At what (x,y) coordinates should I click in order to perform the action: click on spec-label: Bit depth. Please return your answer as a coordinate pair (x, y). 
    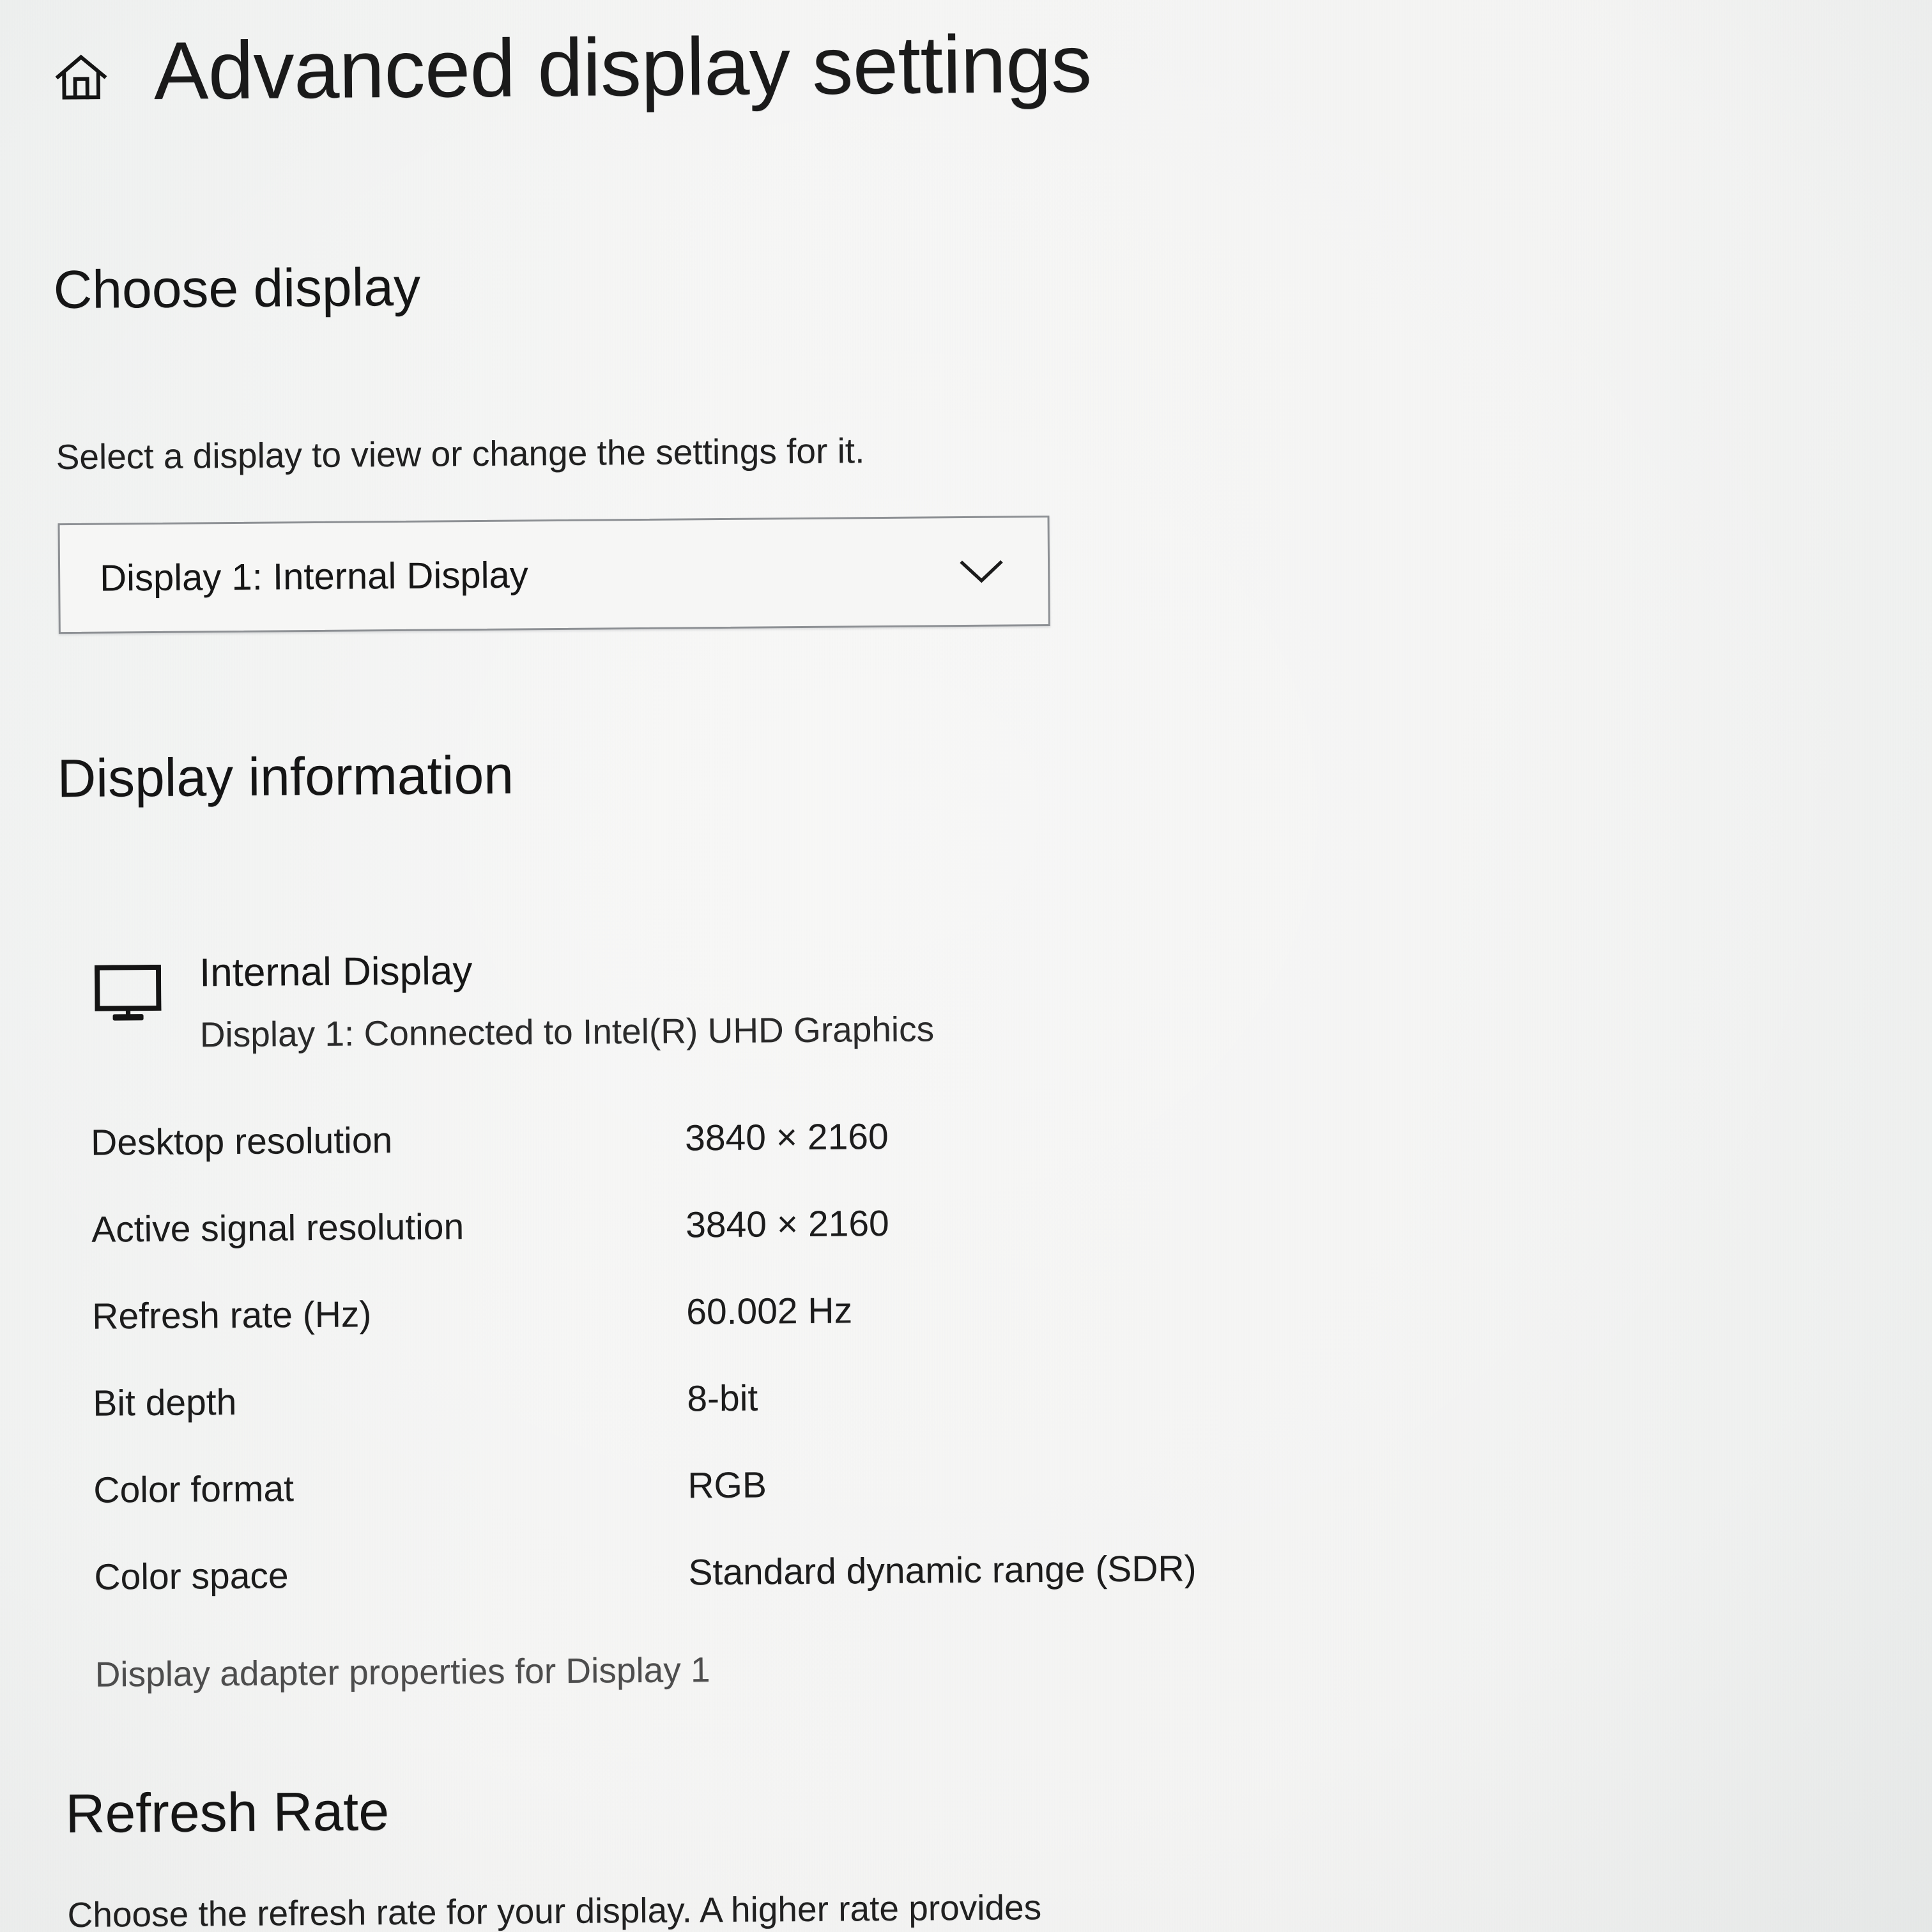
    Looking at the image, I should click on (165, 1402).